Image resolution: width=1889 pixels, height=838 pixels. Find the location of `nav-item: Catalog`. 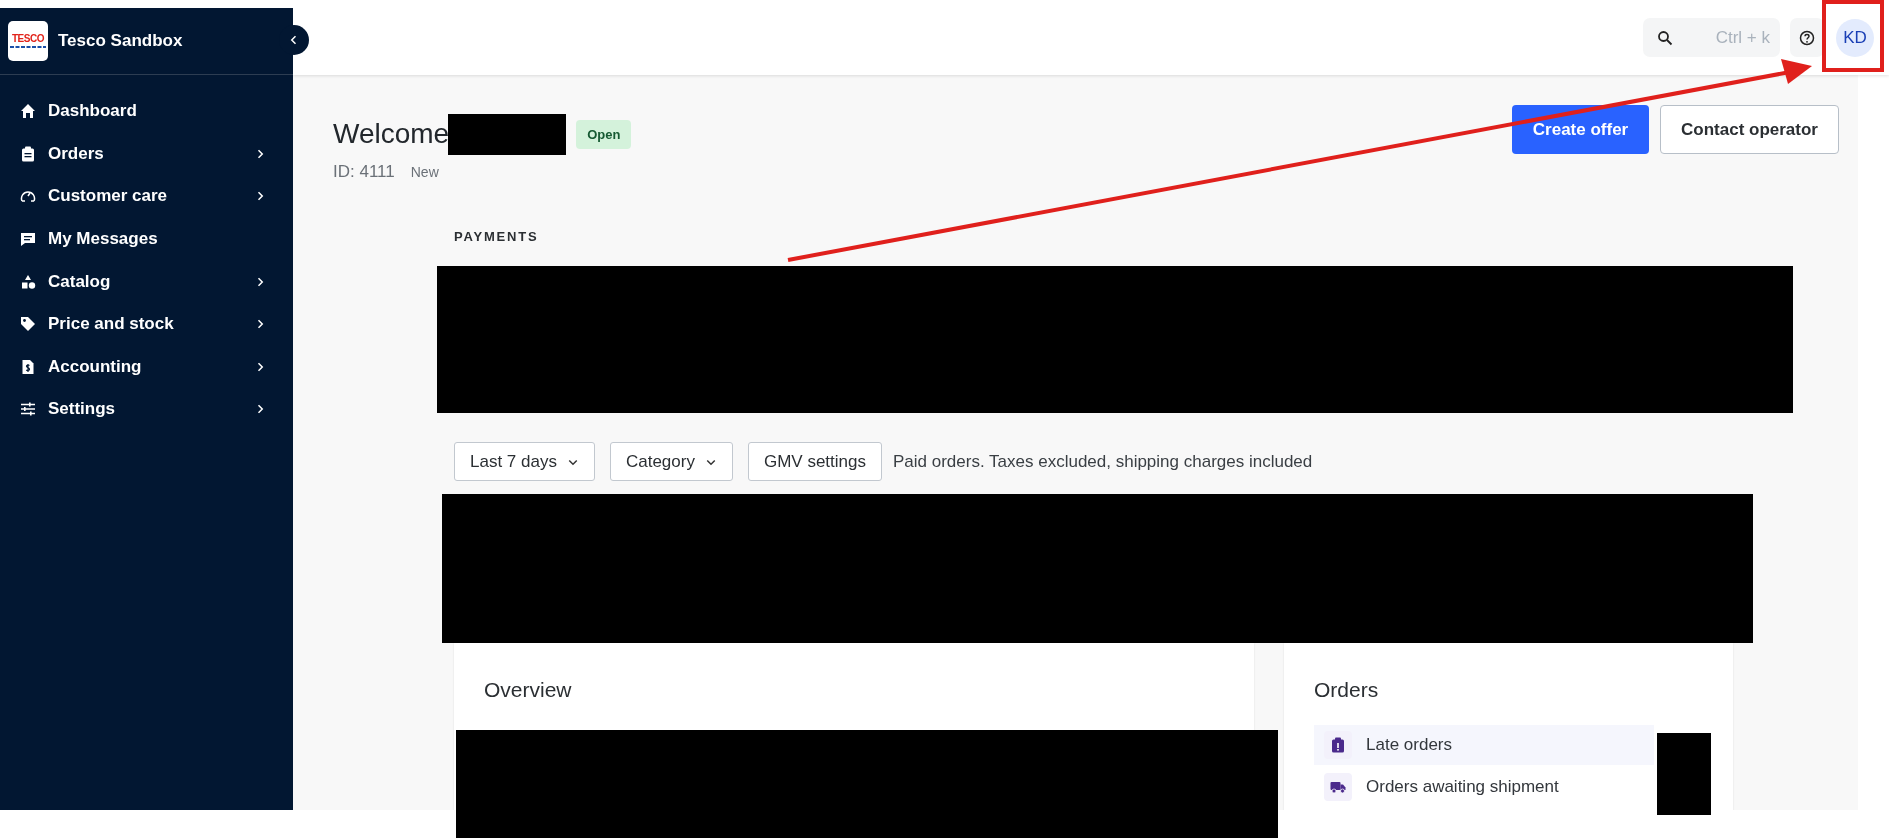

nav-item: Catalog is located at coordinates (146, 281).